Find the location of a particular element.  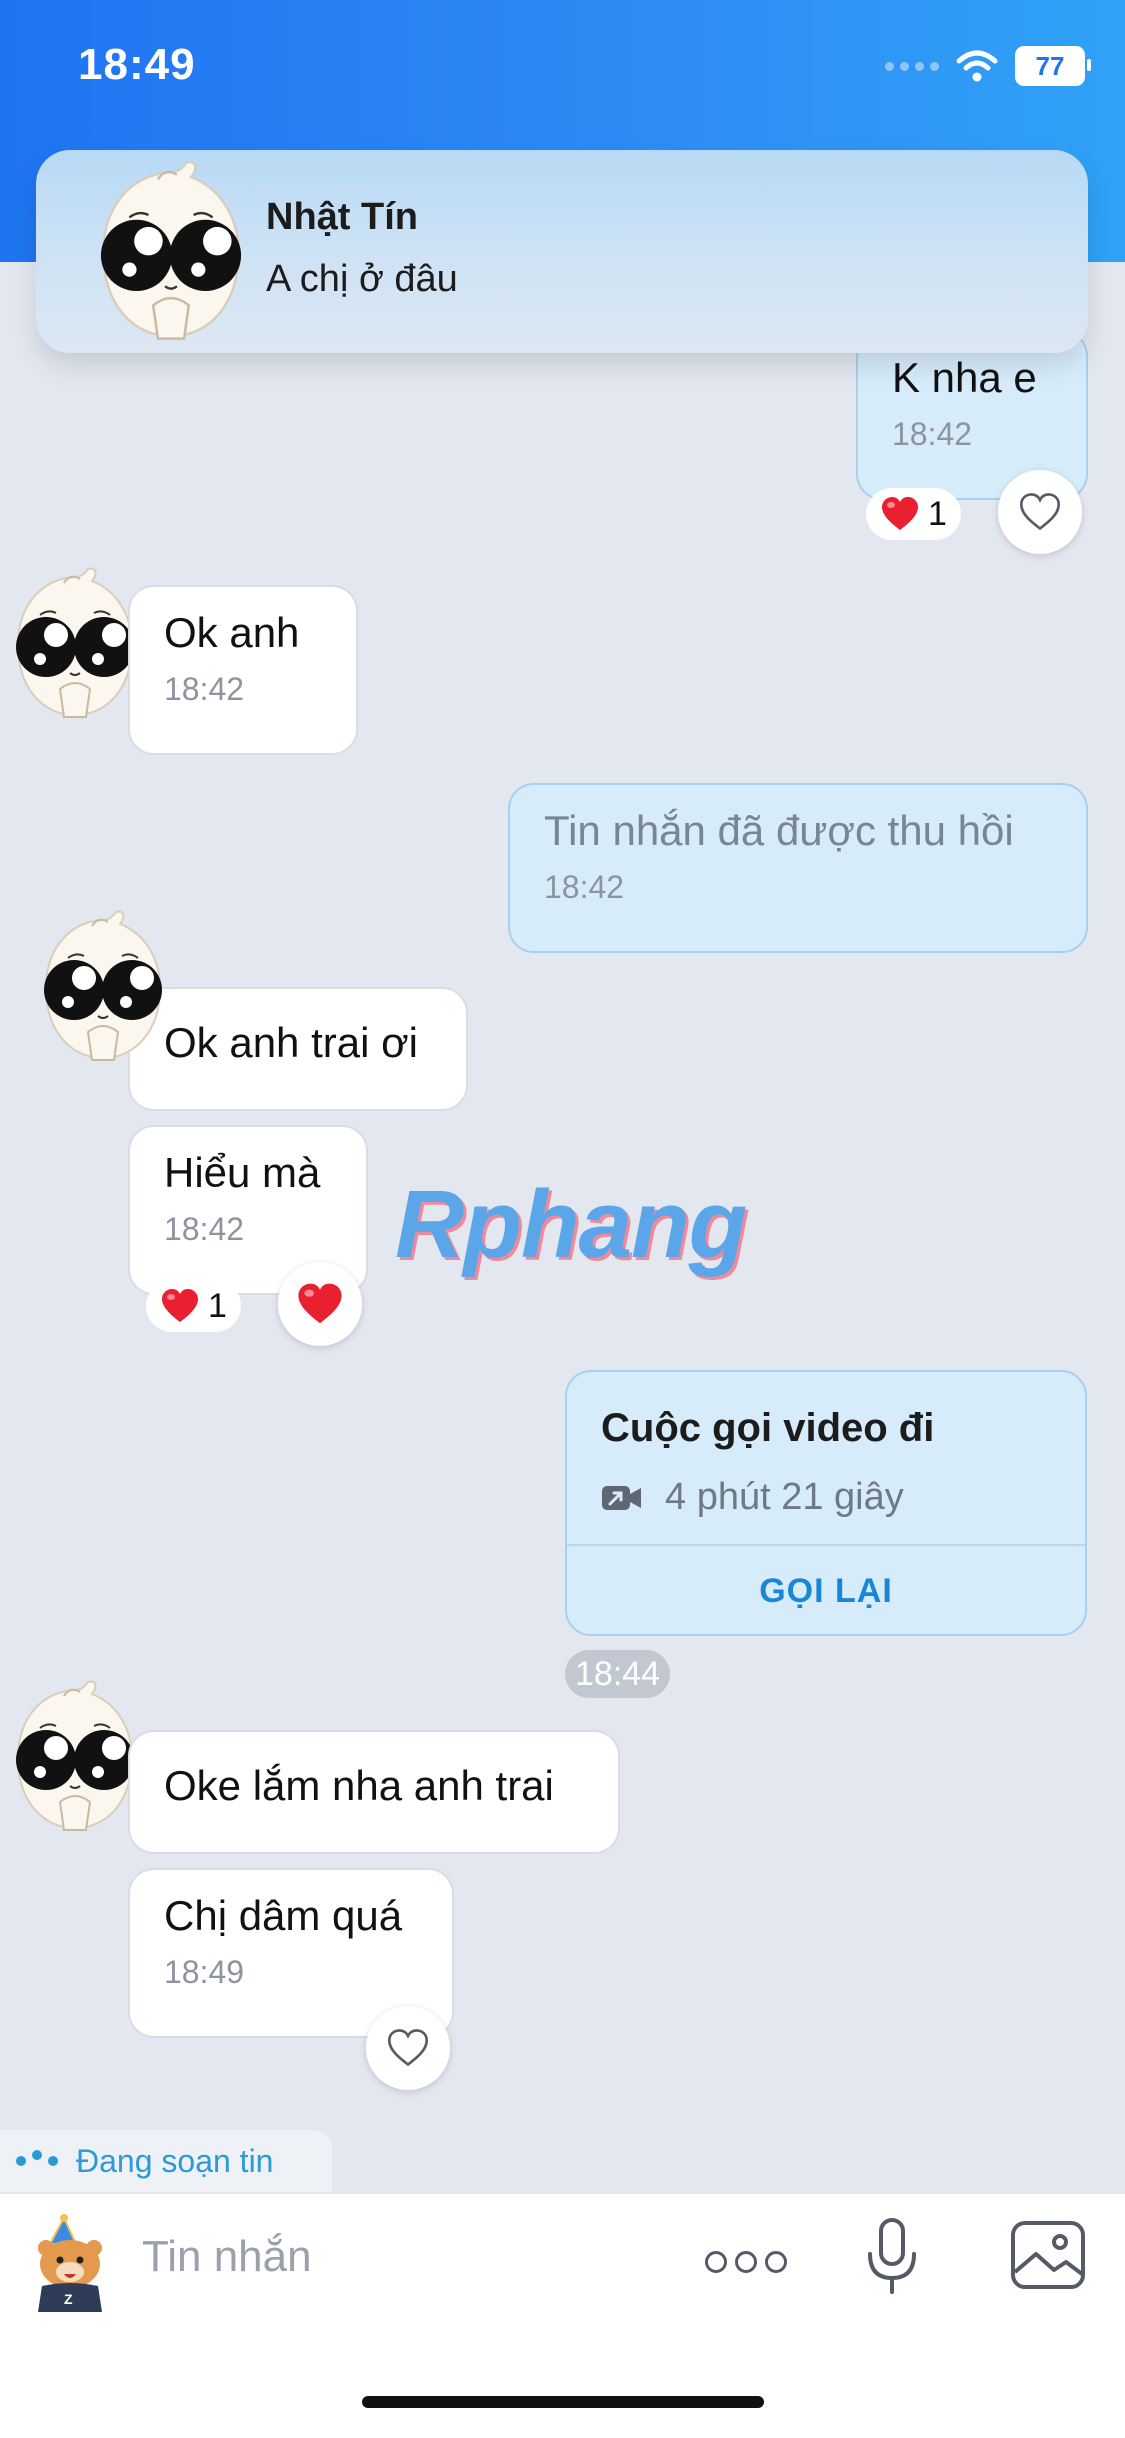

battery-indicator: 77 is located at coordinates (1053, 66).